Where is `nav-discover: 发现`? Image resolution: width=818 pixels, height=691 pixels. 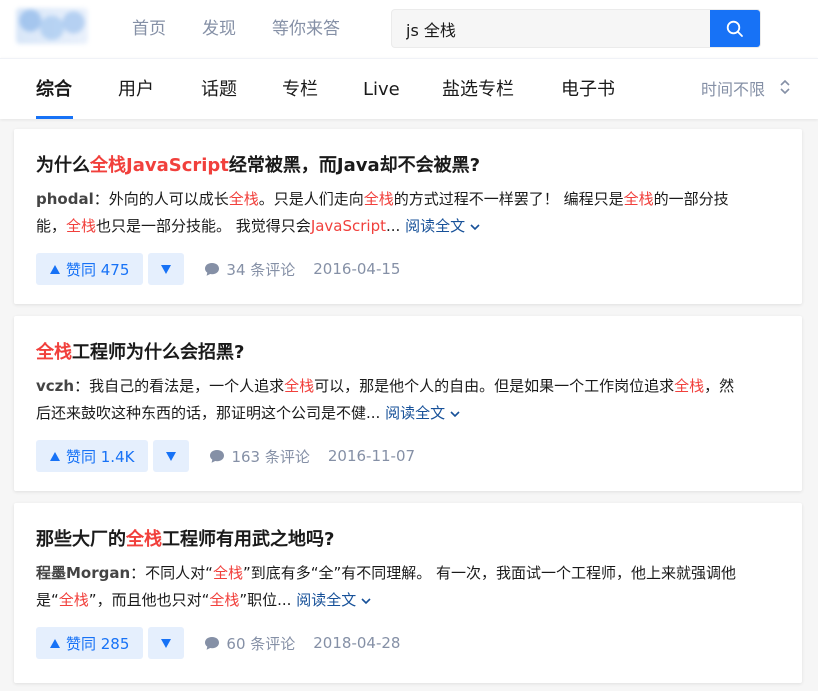 nav-discover: 发现 is located at coordinates (219, 29).